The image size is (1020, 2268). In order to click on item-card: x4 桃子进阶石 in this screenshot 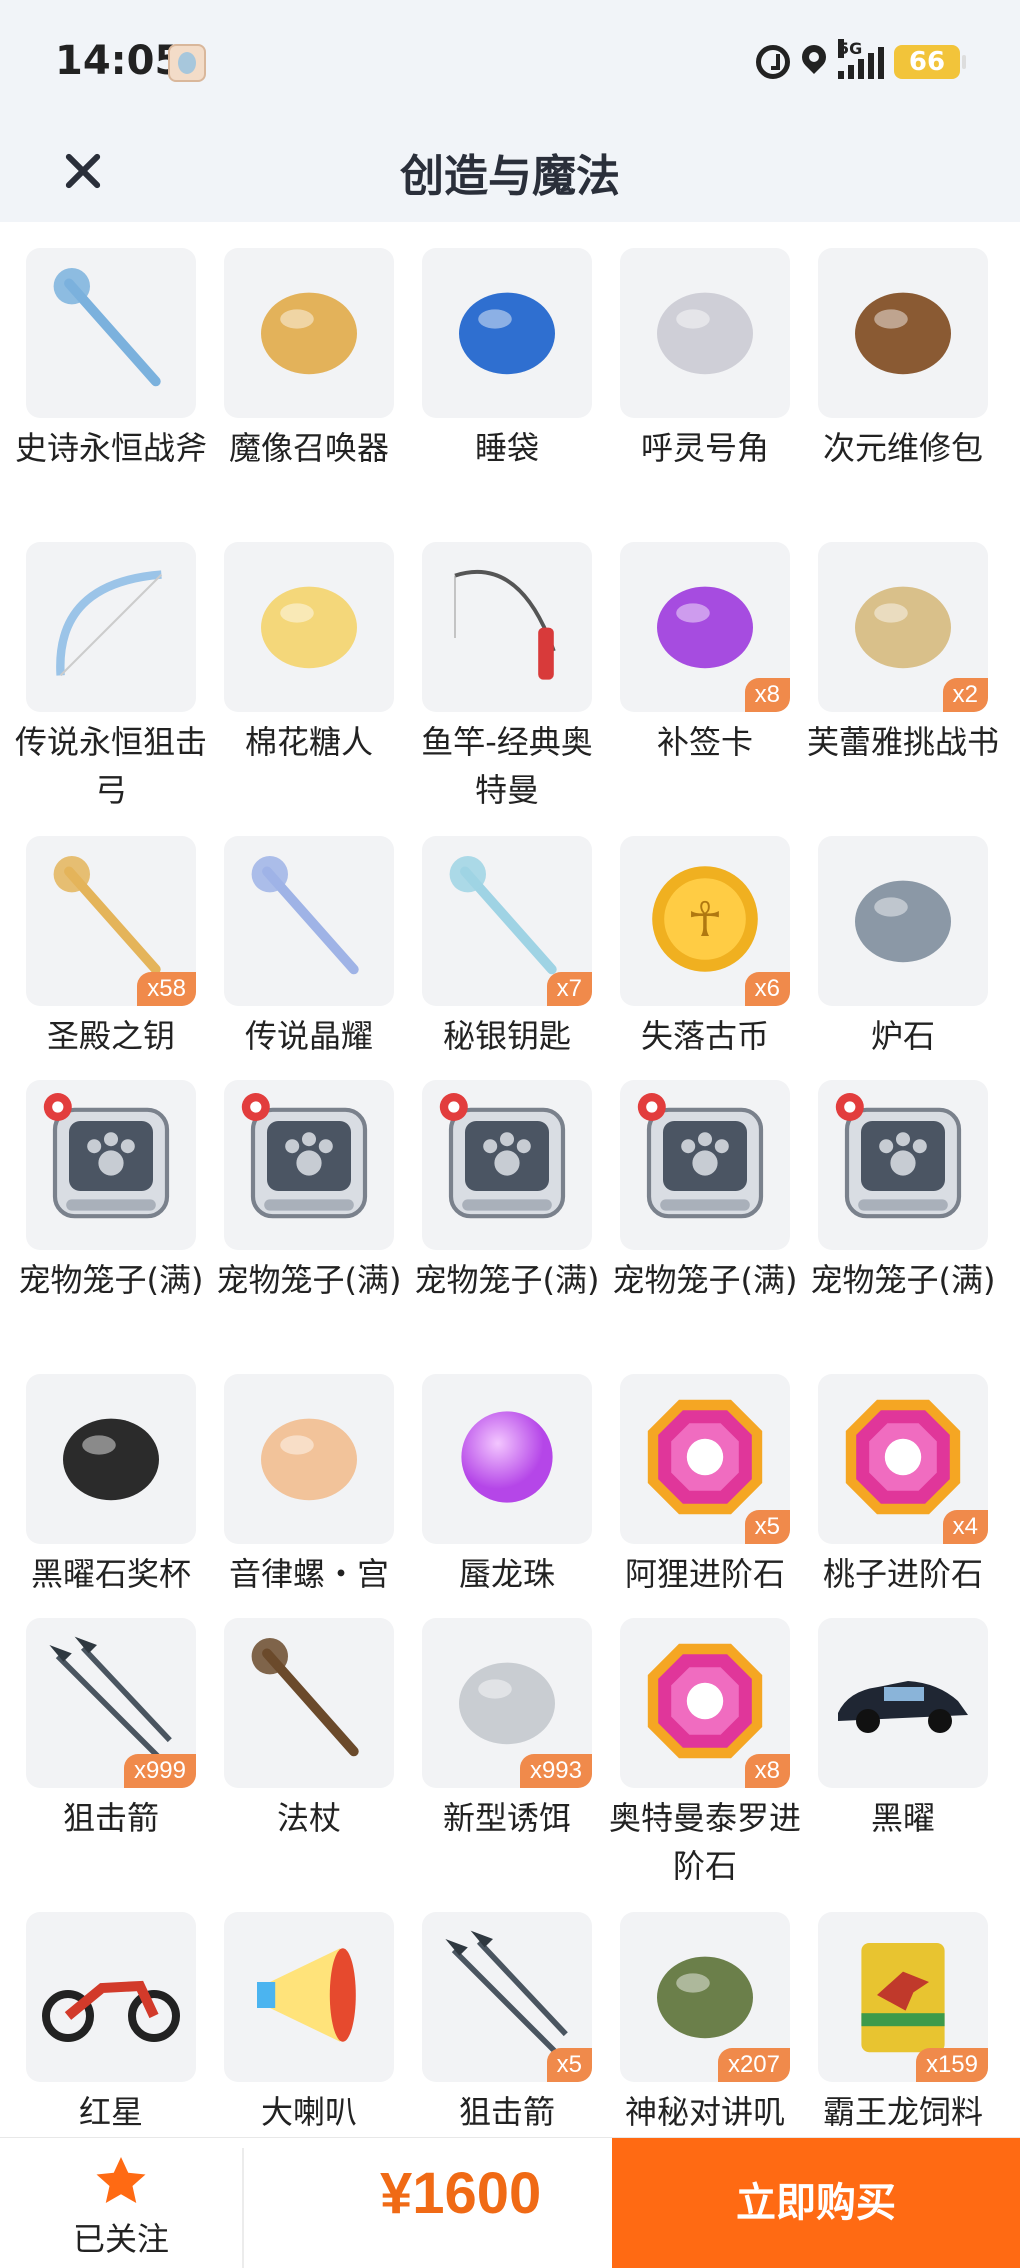, I will do `click(903, 1486)`.